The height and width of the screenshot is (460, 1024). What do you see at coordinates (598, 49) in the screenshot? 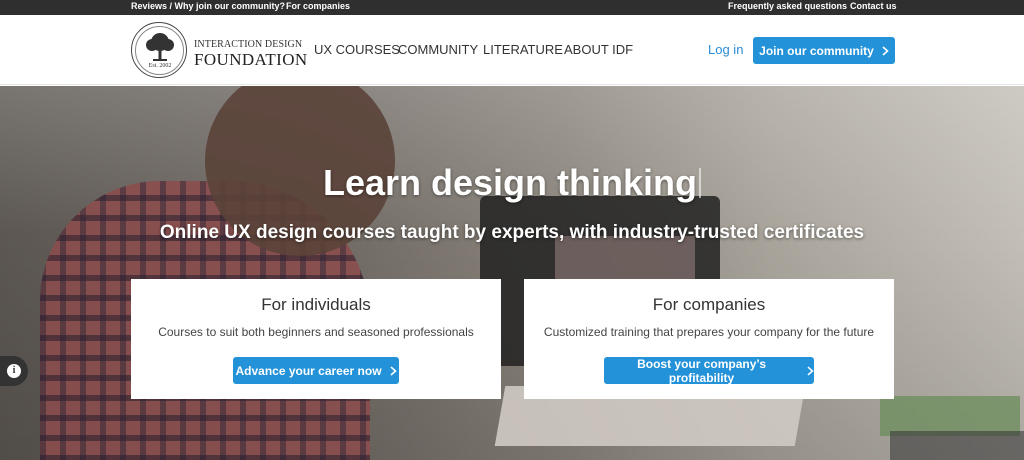
I see `nav-about-idf: ABOUT IDF` at bounding box center [598, 49].